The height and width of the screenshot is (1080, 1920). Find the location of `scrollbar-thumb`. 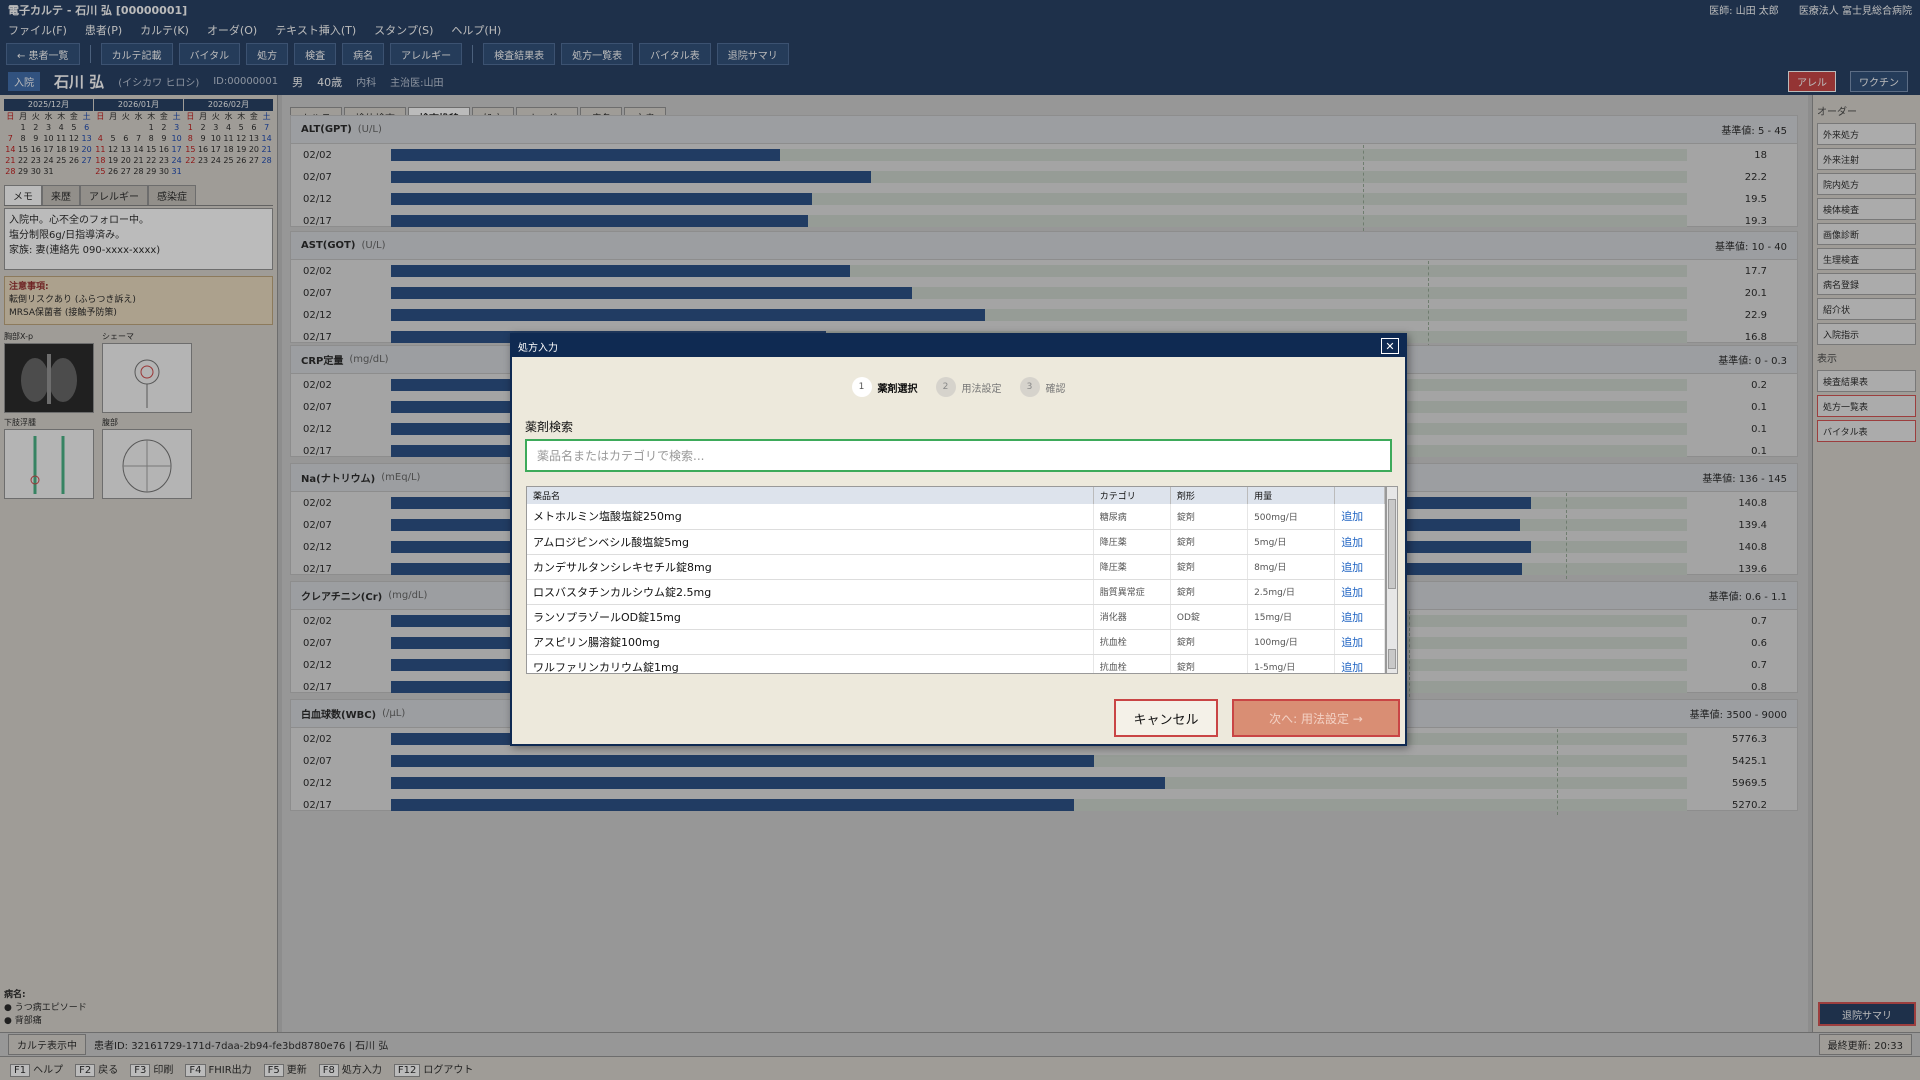

scrollbar-thumb is located at coordinates (1392, 544).